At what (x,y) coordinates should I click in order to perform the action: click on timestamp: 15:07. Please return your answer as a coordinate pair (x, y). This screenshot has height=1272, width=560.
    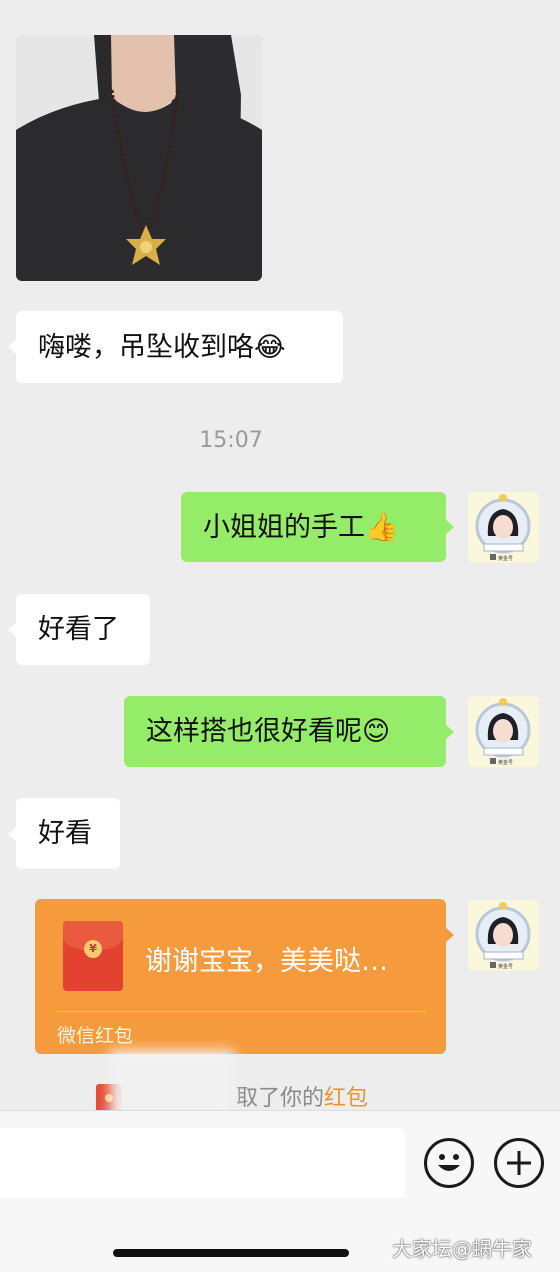
    Looking at the image, I should click on (231, 440).